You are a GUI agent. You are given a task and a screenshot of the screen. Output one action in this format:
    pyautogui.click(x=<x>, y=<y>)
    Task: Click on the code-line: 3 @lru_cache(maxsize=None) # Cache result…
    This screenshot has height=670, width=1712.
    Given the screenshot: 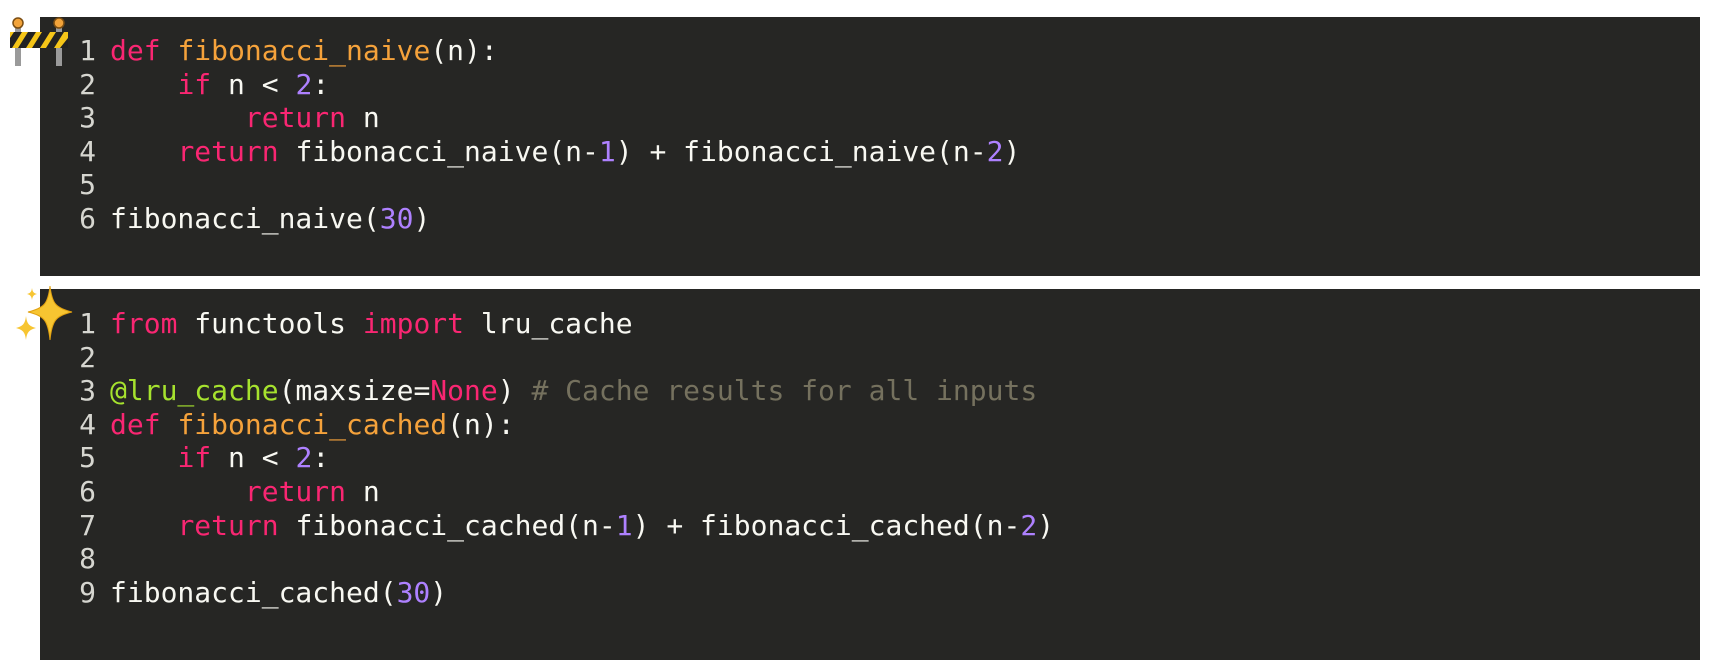 What is the action you would take?
    pyautogui.click(x=538, y=391)
    